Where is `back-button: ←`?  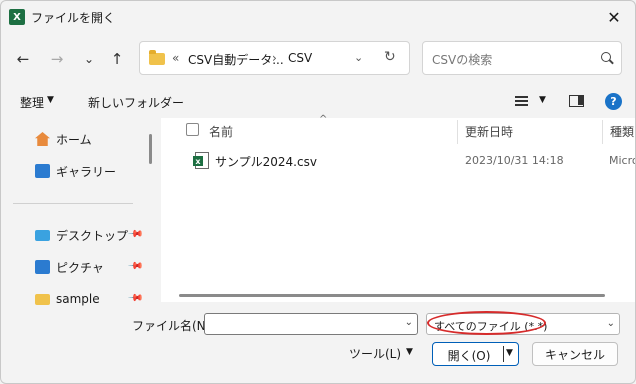
back-button: ← is located at coordinates (23, 59).